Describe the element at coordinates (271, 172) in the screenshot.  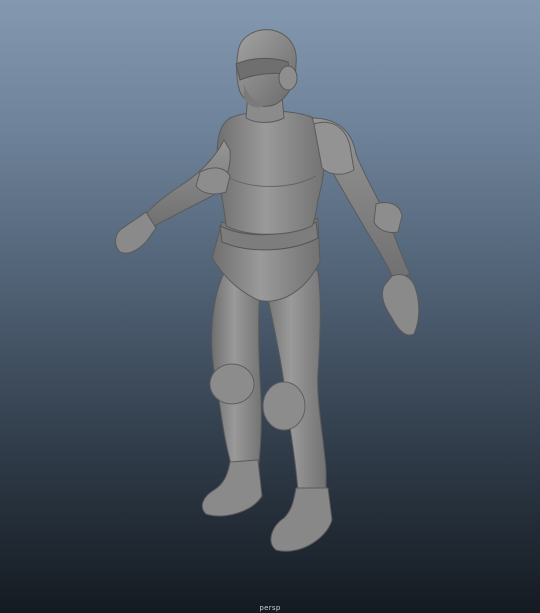
I see `torso-armor` at that location.